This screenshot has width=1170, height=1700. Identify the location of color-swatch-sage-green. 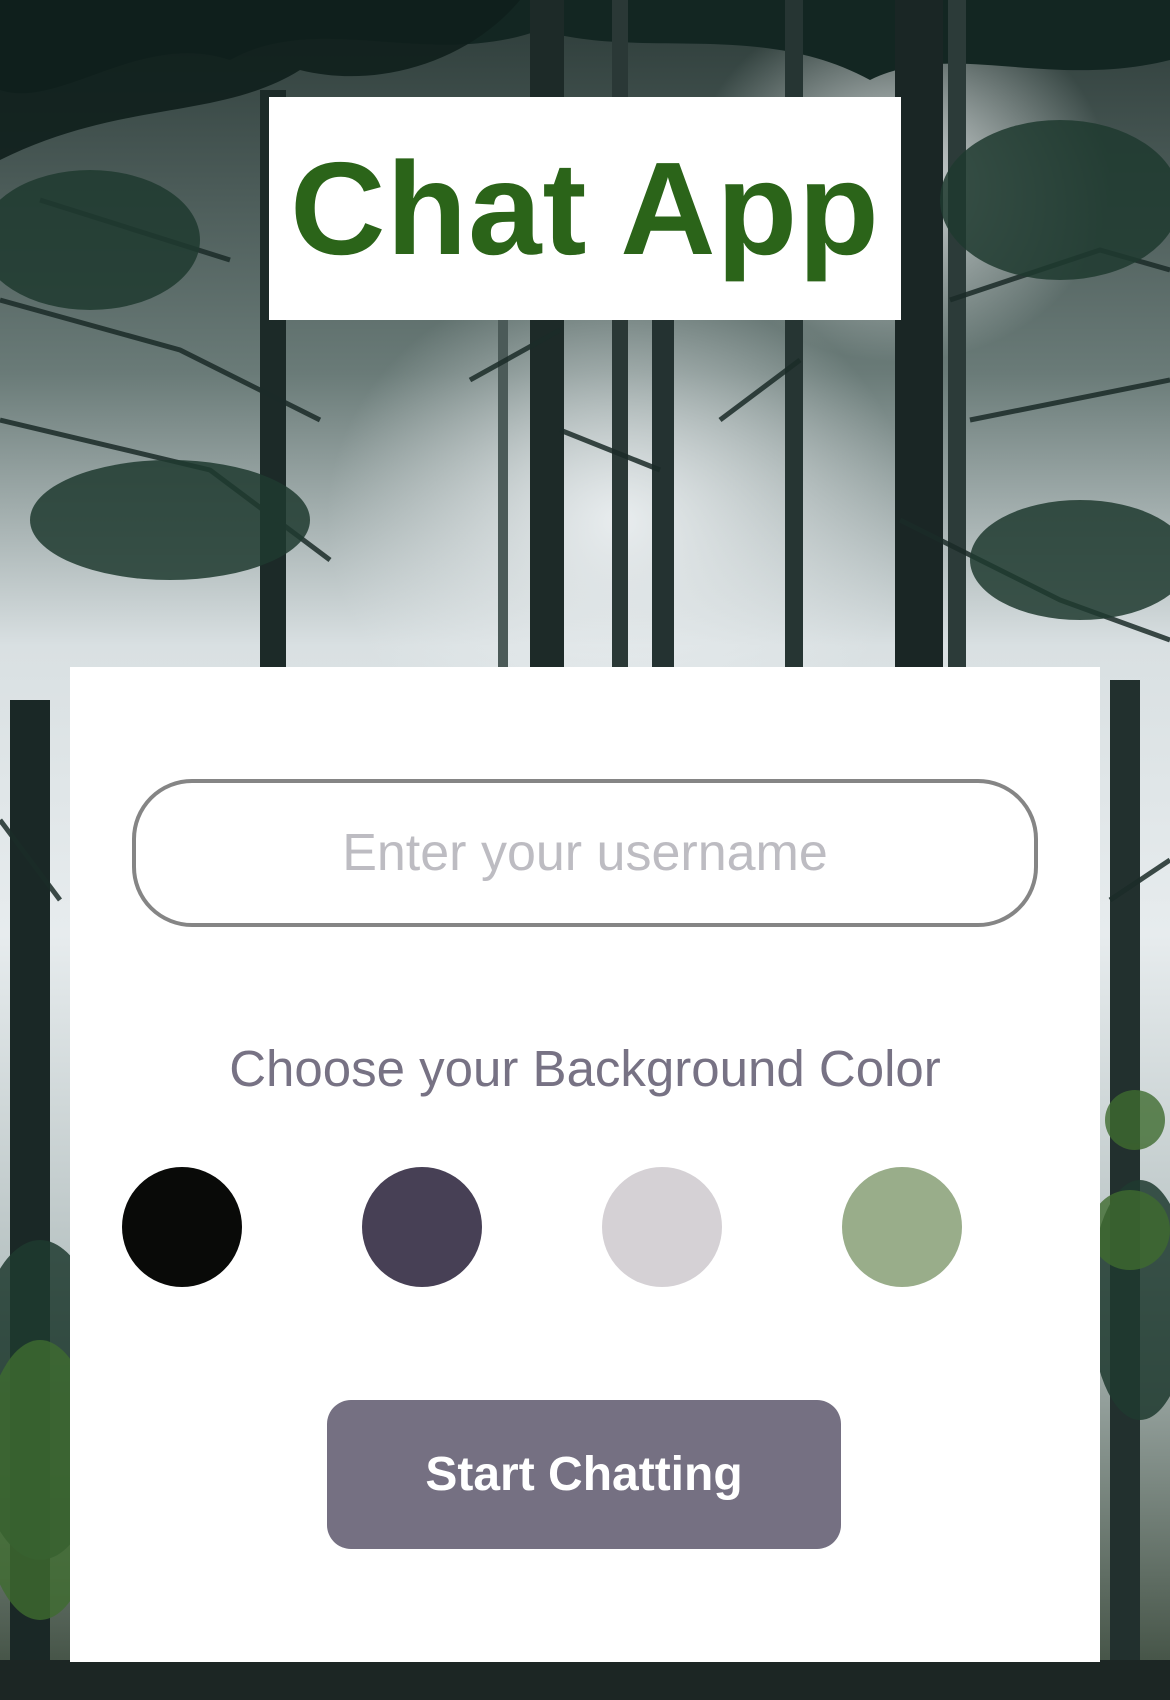
(902, 1227).